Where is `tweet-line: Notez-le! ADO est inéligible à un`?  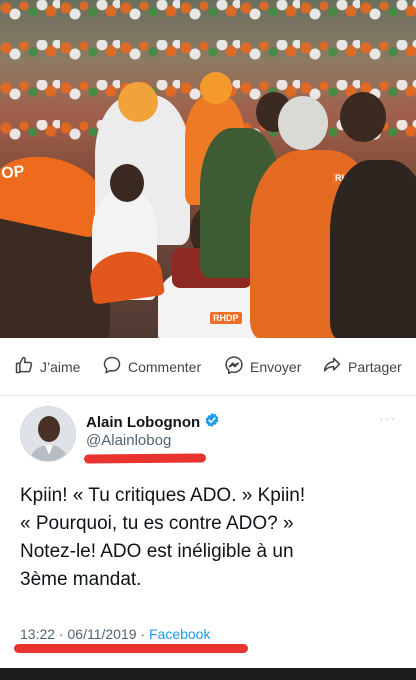
tweet-line: Notez-le! ADO est inéligible à un is located at coordinates (157, 551).